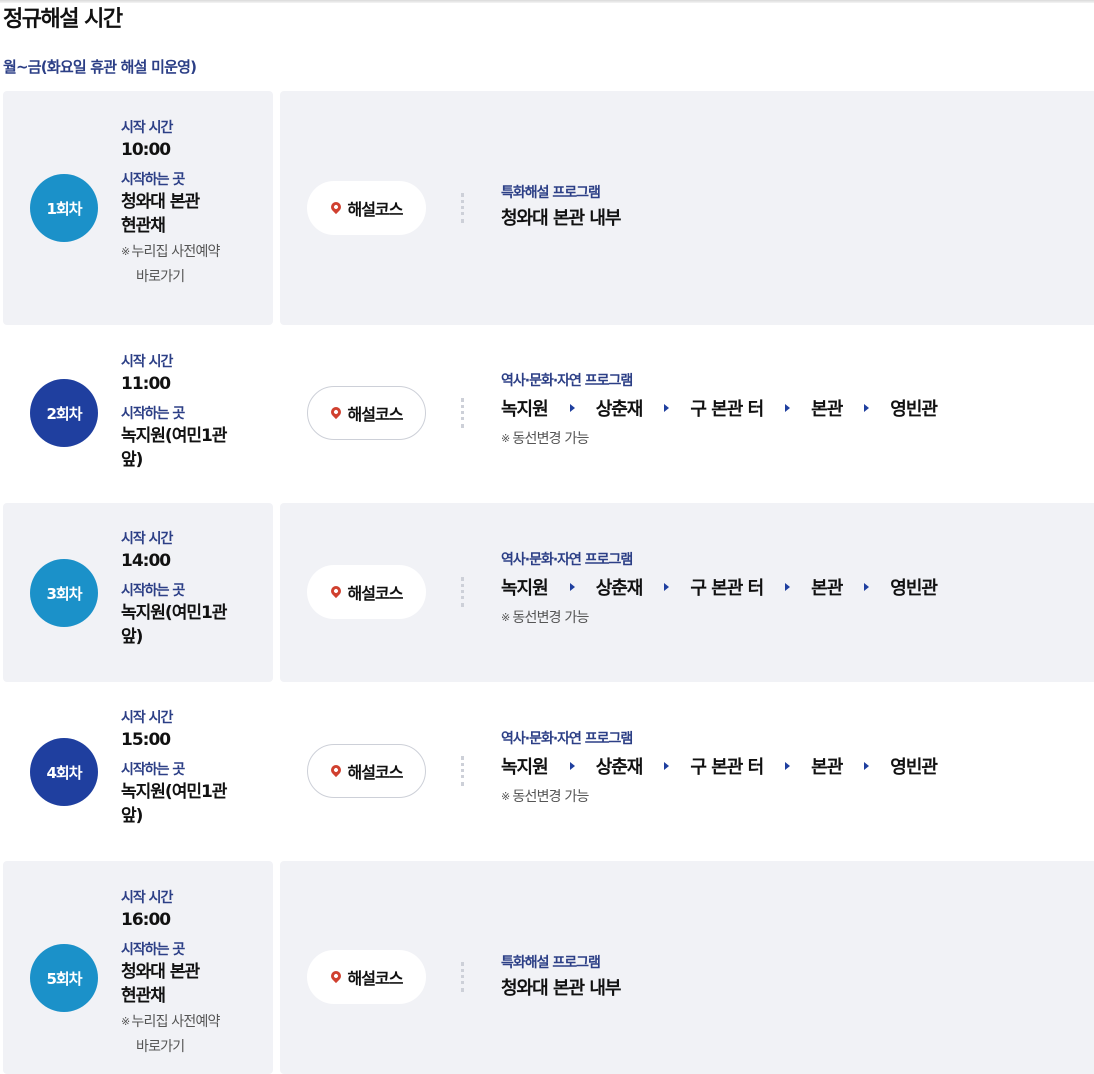 The image size is (1094, 1074). I want to click on start-time-value: 15:00, so click(146, 740).